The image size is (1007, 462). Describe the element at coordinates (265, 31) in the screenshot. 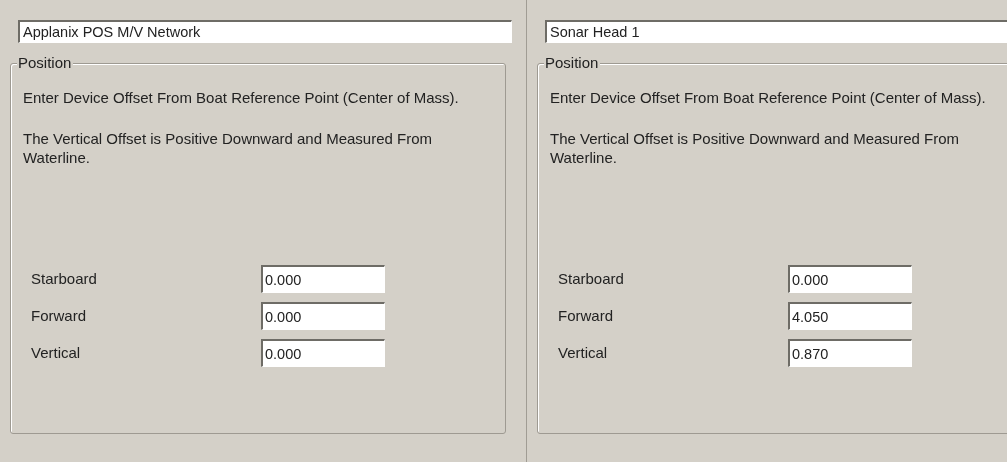

I see `device-name-field: Applanix POS M/V Network` at that location.